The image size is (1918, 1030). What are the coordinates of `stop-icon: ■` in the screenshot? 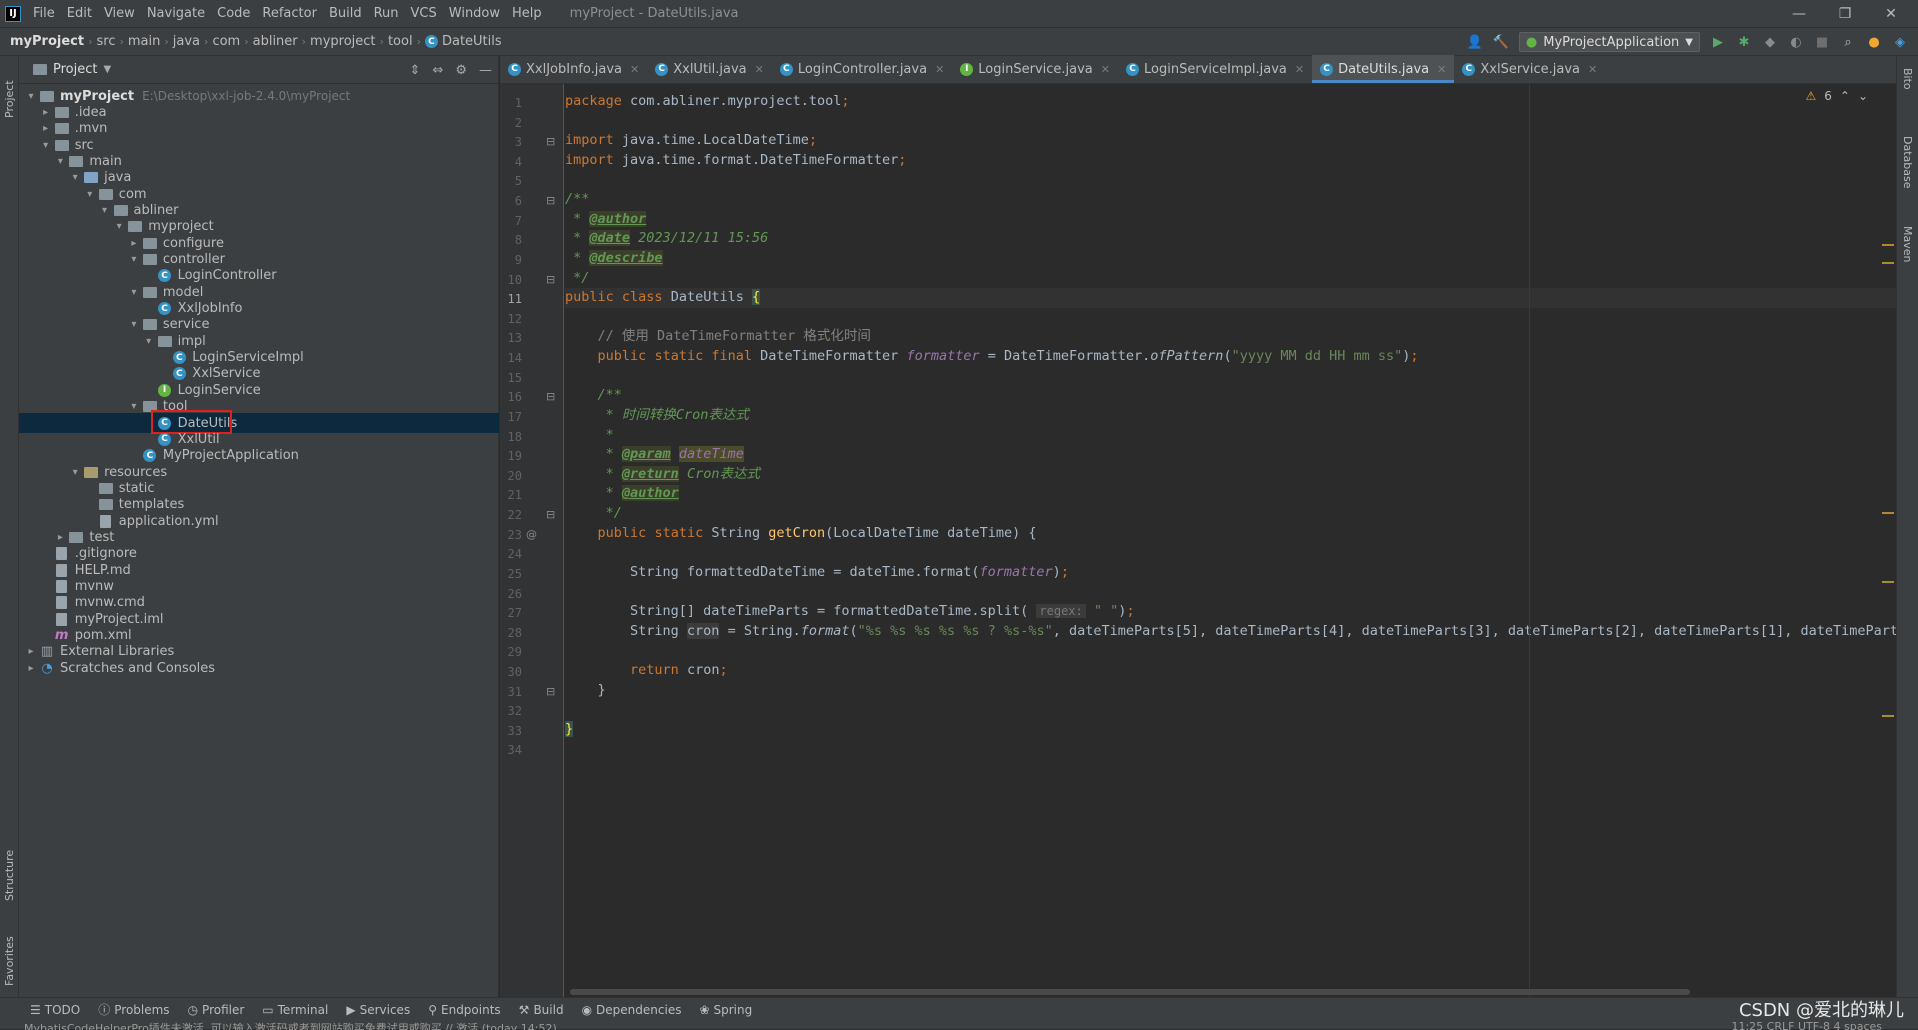 It's located at (1822, 42).